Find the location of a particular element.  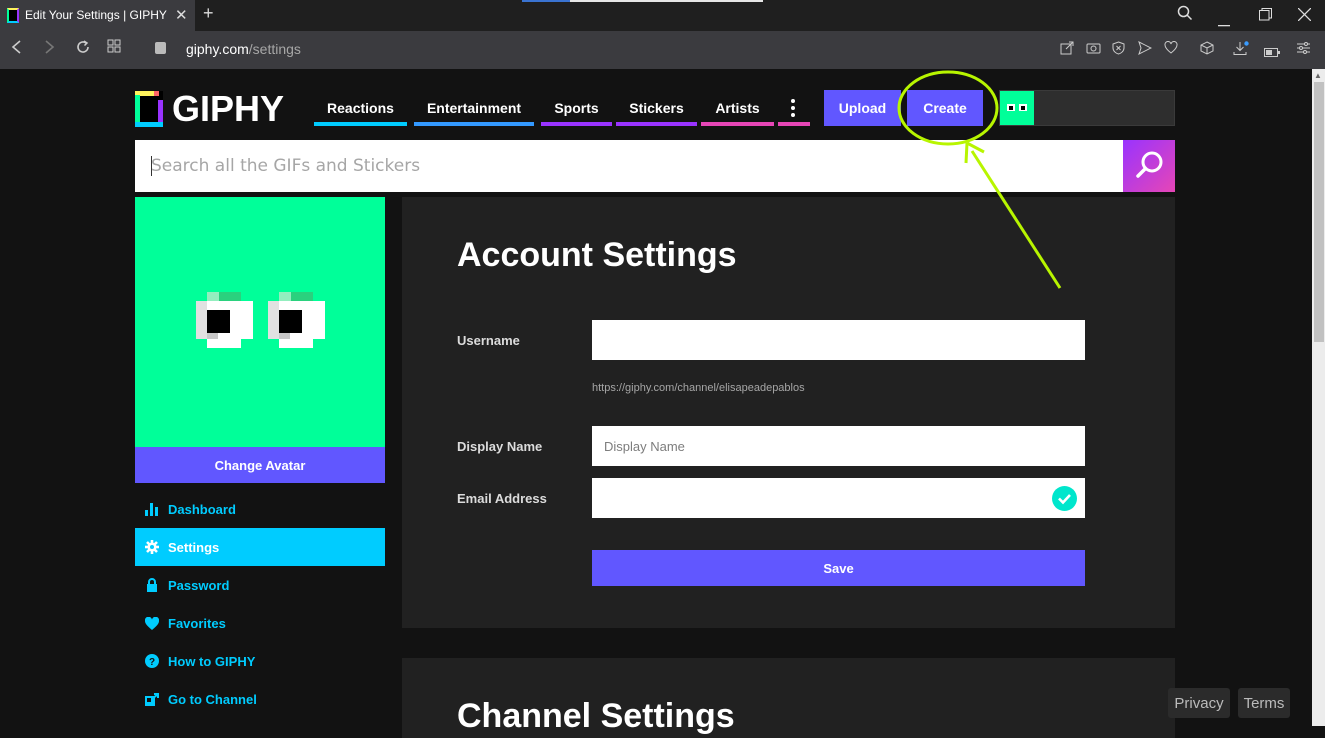

sidebar-item-go-to-channel: Go to Channel is located at coordinates (260, 699).